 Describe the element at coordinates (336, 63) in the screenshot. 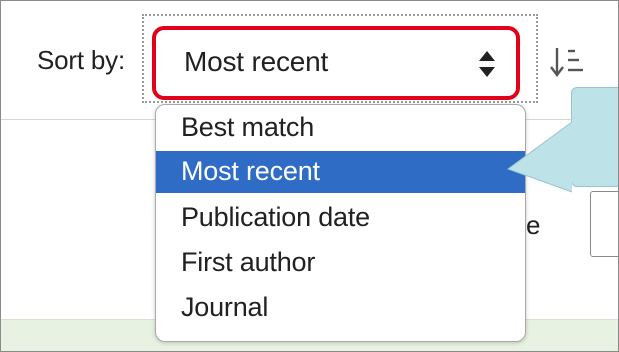

I see `sort-select: Most recent` at that location.